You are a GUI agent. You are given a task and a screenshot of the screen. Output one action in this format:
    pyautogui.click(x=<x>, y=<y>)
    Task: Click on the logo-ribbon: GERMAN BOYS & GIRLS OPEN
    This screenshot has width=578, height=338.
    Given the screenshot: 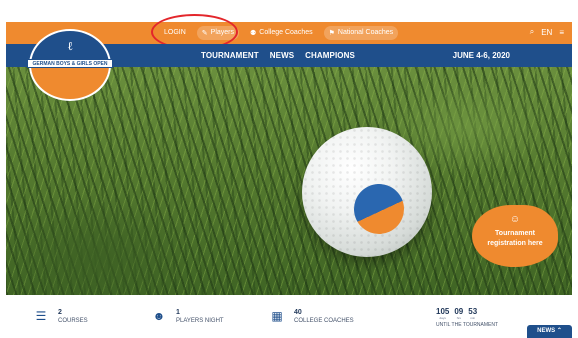 What is the action you would take?
    pyautogui.click(x=70, y=63)
    